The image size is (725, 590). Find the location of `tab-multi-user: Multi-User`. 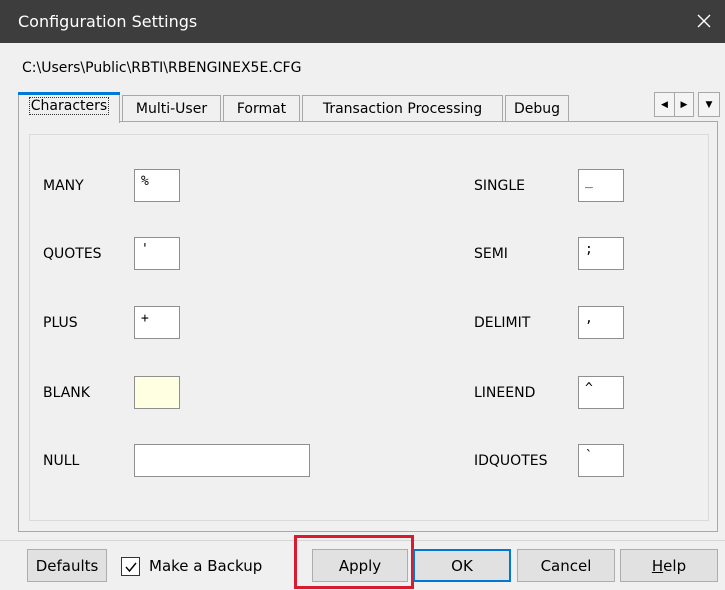

tab-multi-user: Multi-User is located at coordinates (171, 108).